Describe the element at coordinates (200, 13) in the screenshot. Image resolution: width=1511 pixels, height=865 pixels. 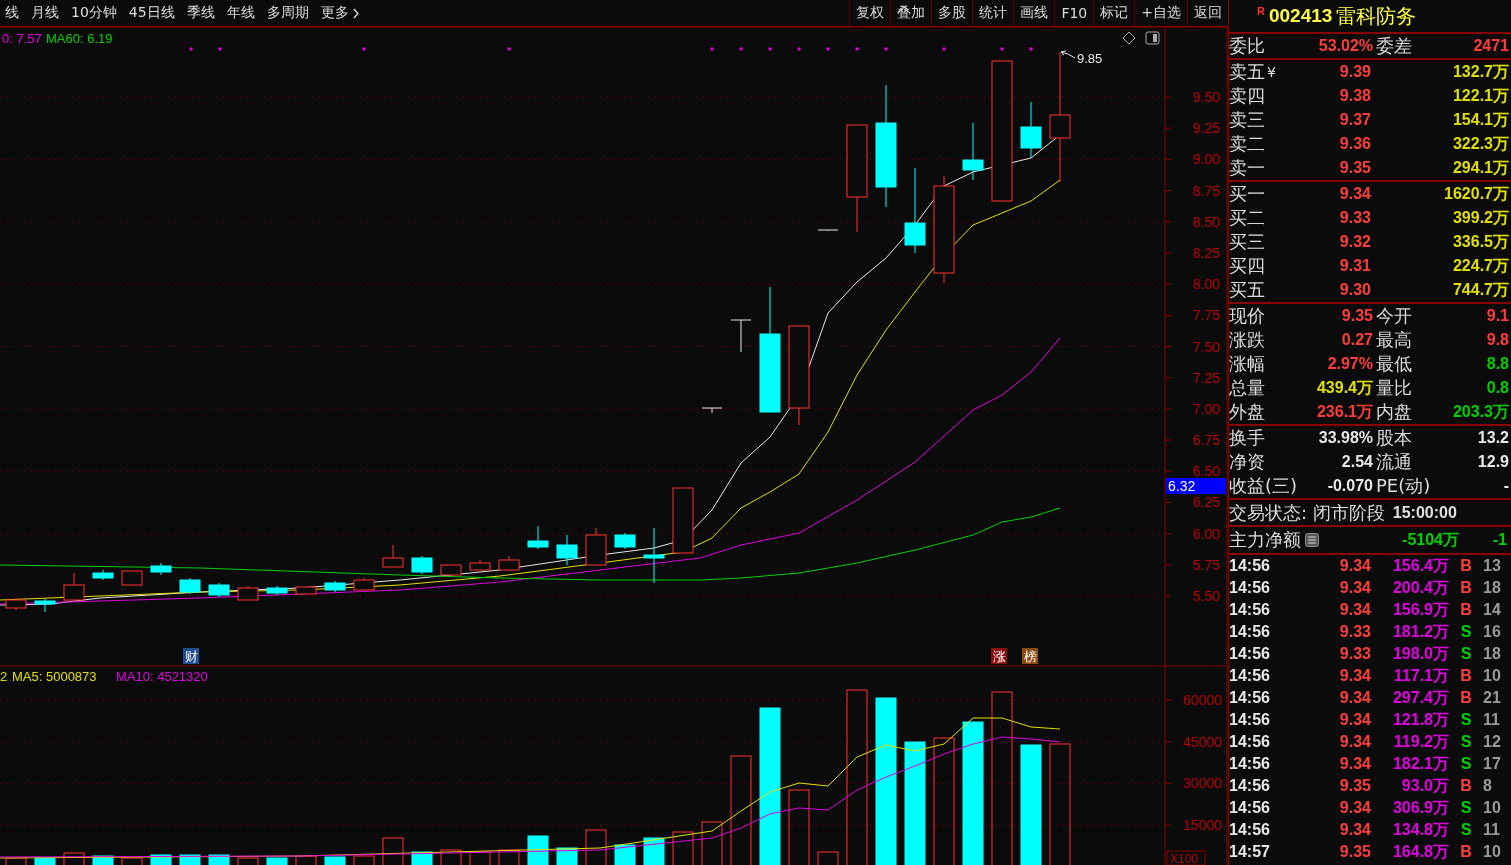
I see `period-tab: 季线` at that location.